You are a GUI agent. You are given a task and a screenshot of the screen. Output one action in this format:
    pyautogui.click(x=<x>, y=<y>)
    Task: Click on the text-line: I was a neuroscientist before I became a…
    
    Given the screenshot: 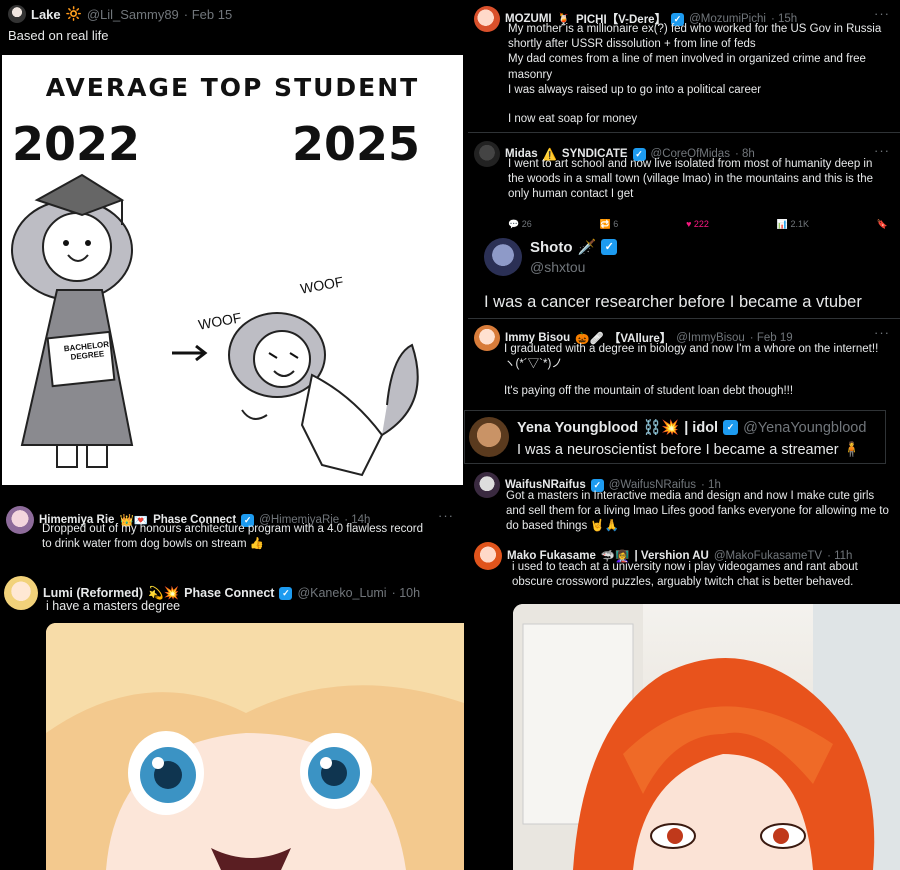 What is the action you would take?
    pyautogui.click(x=678, y=450)
    